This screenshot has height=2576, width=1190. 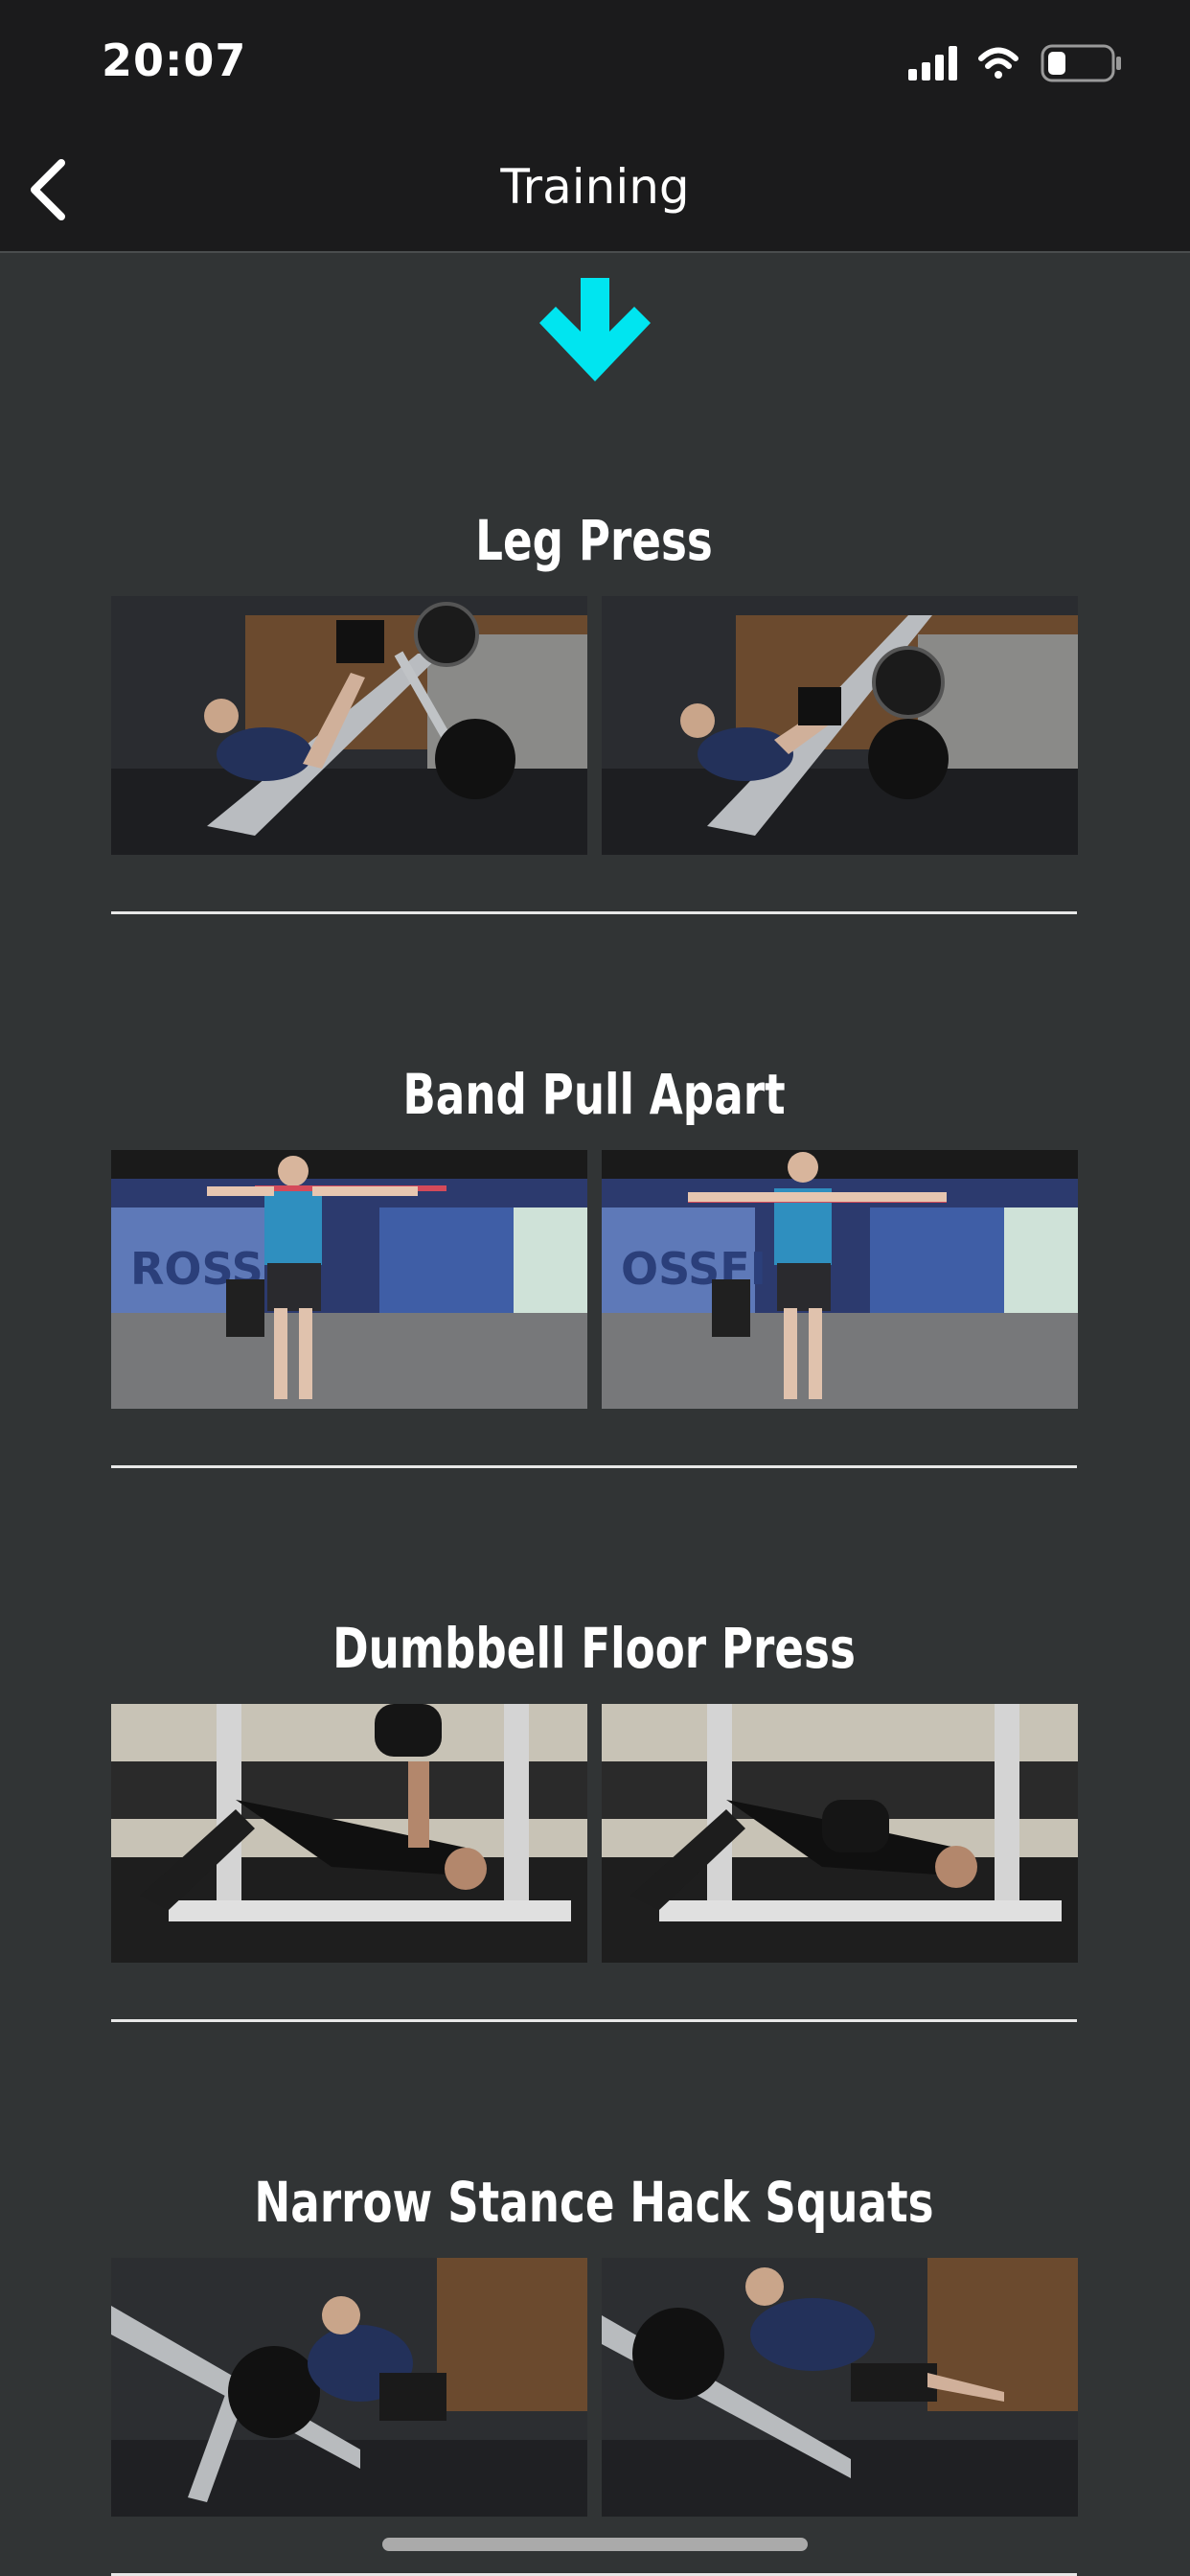 I want to click on status-time: 20:07, so click(x=175, y=60).